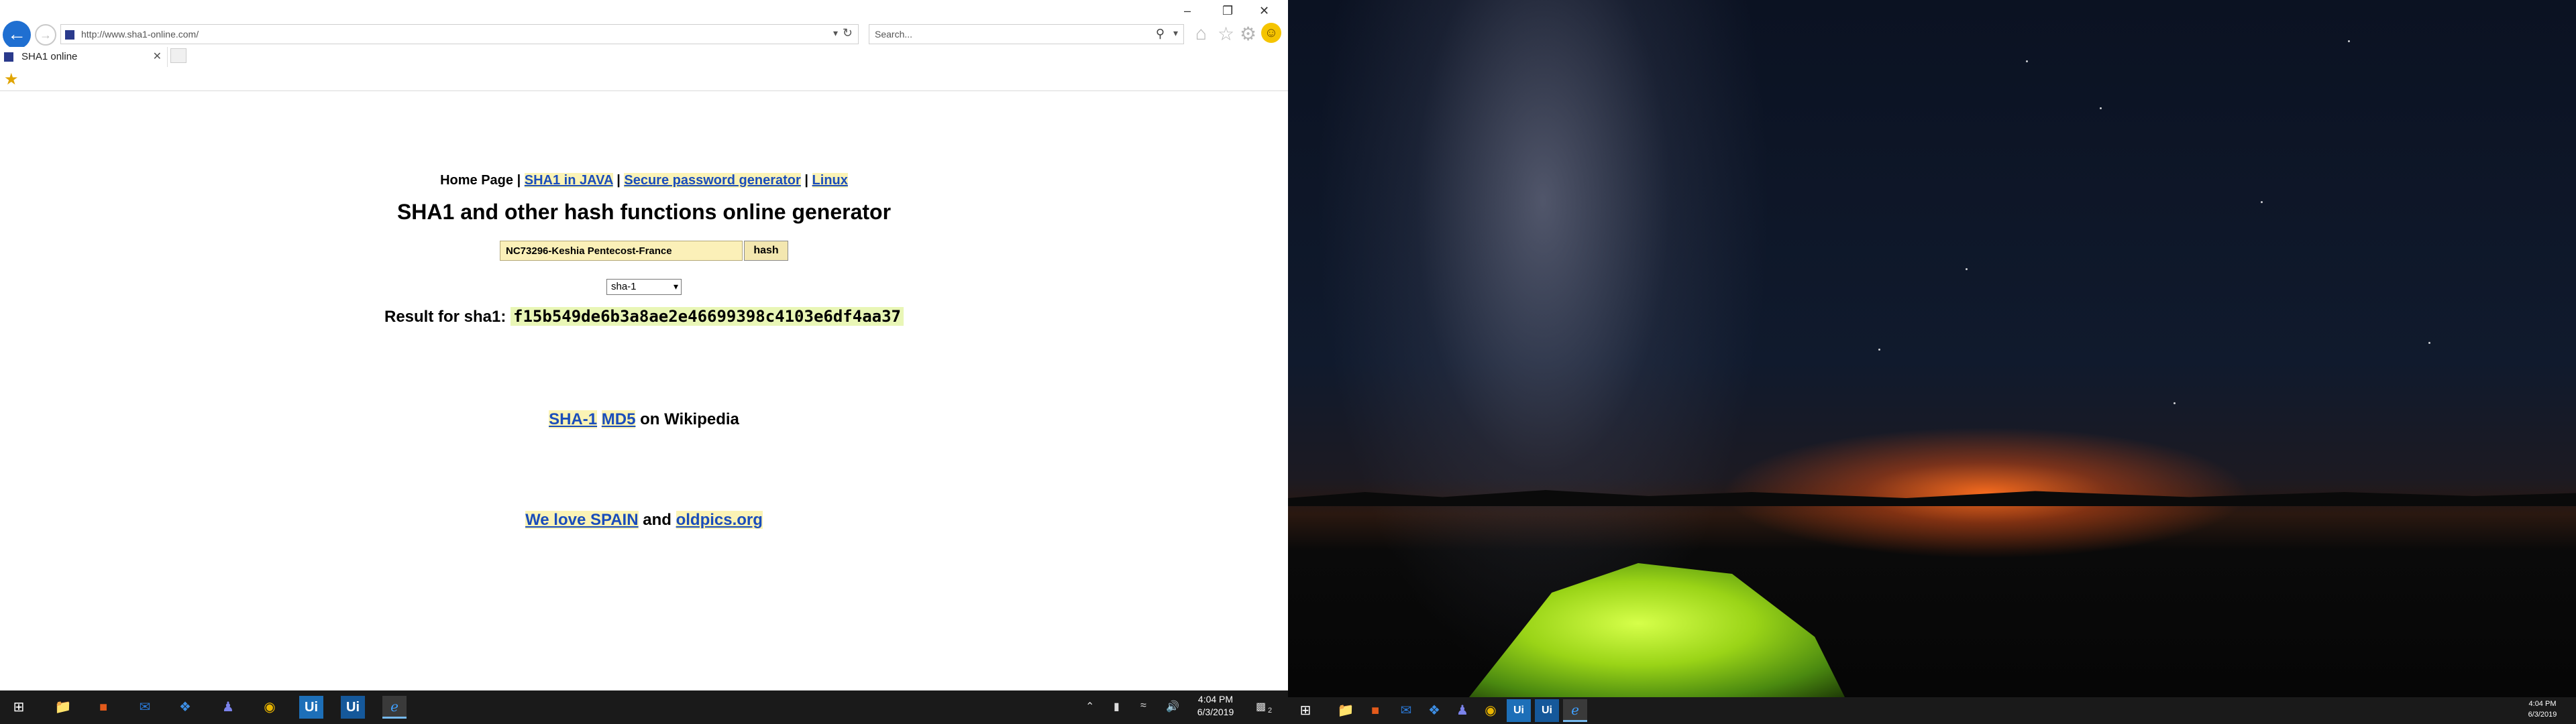  I want to click on hash-input, so click(621, 251).